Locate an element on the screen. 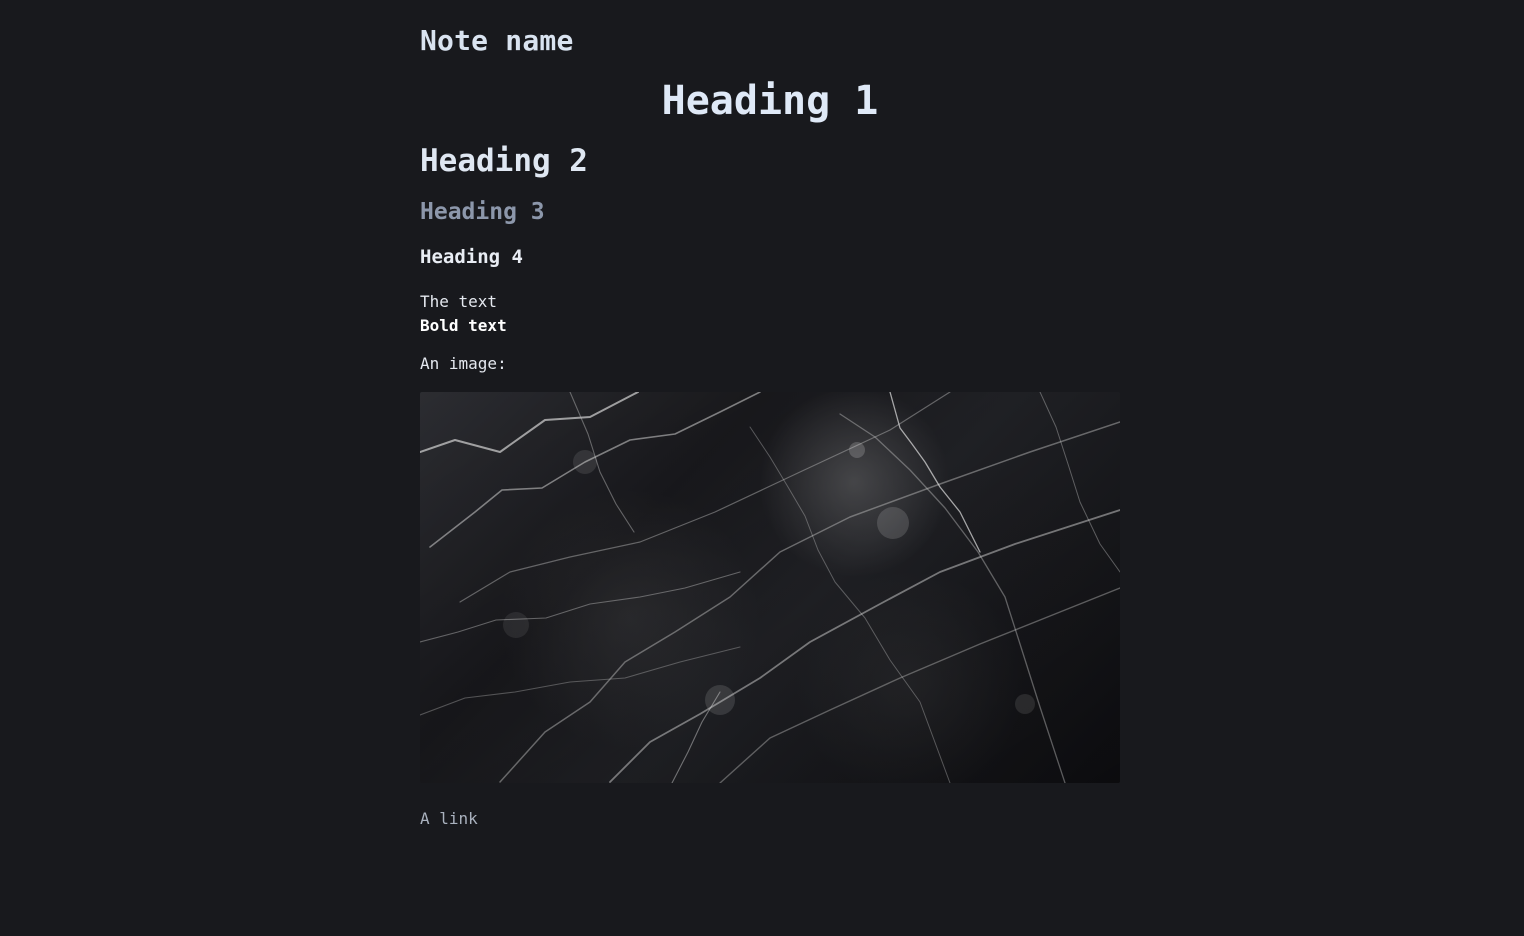 The height and width of the screenshot is (936, 1524). heading-1: Heading 1 is located at coordinates (770, 101).